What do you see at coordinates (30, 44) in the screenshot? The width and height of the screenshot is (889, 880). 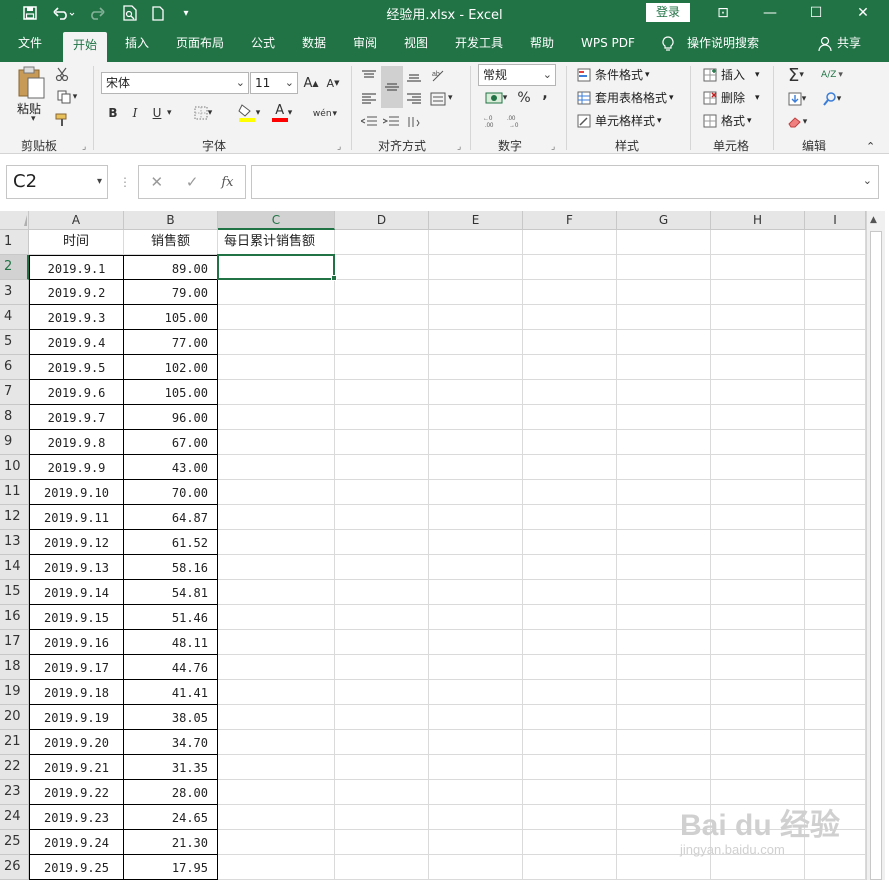 I see `tab-file: 文件` at bounding box center [30, 44].